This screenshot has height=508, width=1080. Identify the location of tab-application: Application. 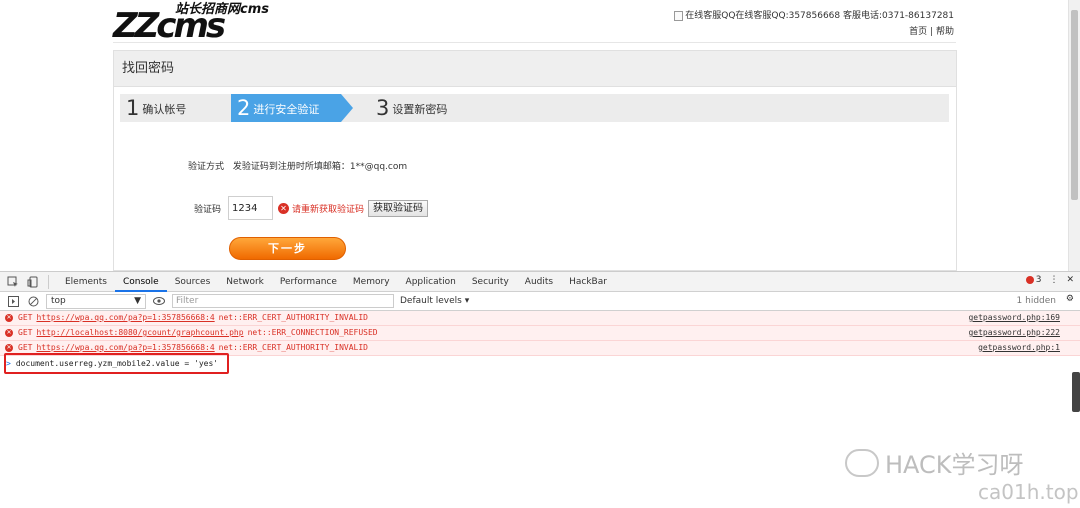
(431, 282).